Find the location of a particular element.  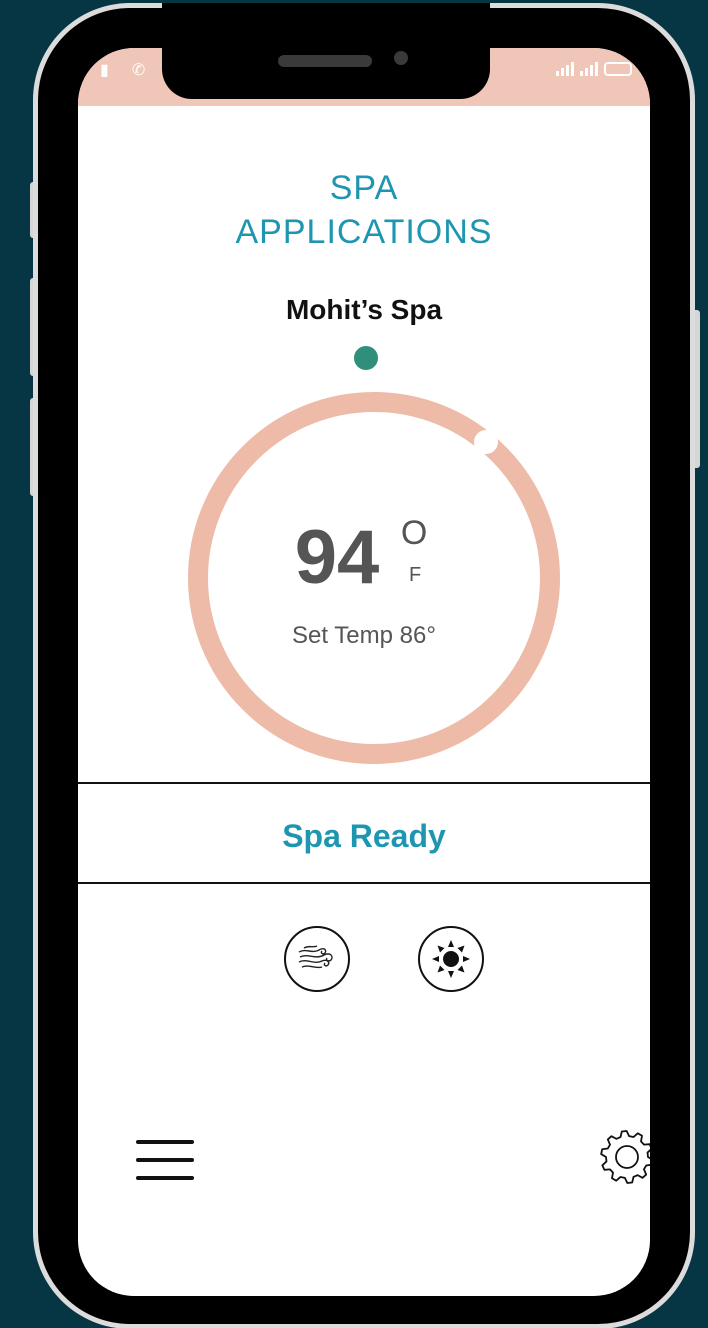

speaker-grille is located at coordinates (325, 61).